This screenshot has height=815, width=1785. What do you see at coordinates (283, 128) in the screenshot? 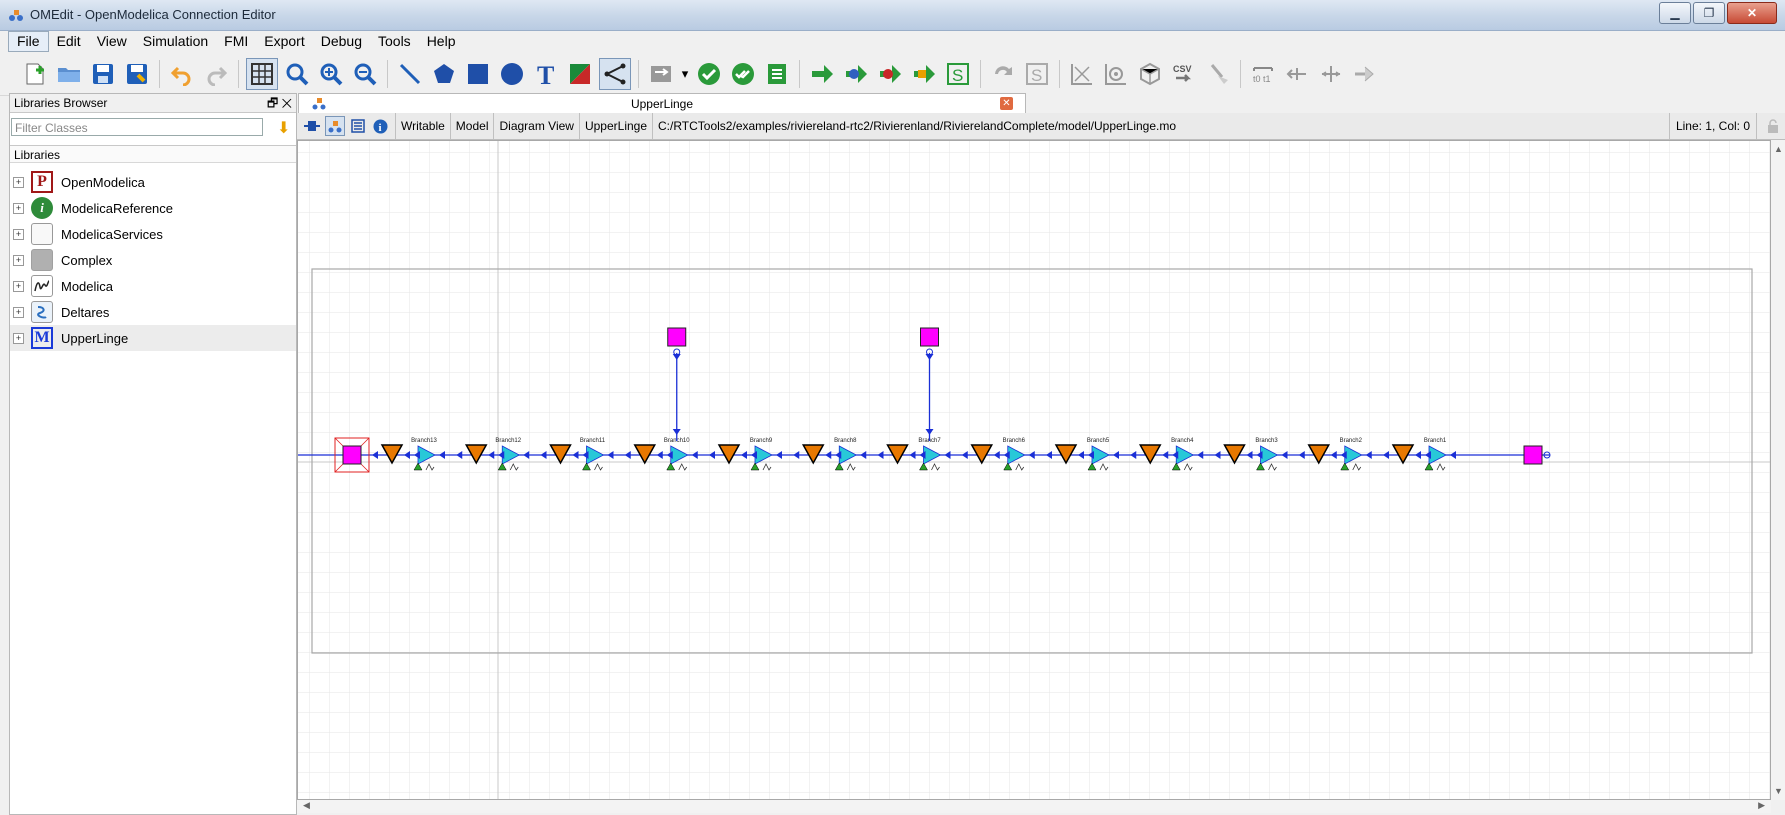
I see `filter-options-arrow-icon: ⬇` at bounding box center [283, 128].